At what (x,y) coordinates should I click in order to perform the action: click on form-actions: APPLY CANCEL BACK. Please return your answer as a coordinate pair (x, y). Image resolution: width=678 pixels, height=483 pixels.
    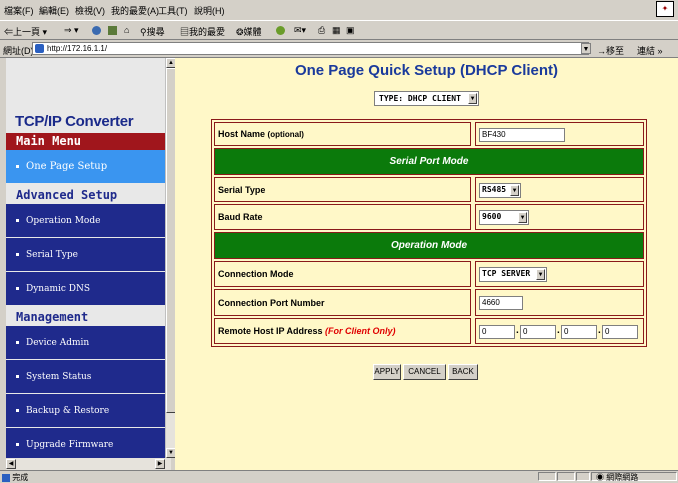
    Looking at the image, I should click on (443, 372).